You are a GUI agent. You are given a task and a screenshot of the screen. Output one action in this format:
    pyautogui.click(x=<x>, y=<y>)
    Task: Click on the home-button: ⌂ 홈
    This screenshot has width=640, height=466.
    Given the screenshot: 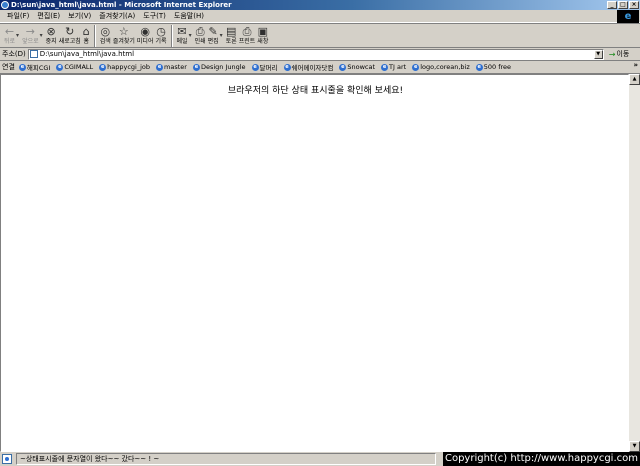 What is the action you would take?
    pyautogui.click(x=86, y=36)
    